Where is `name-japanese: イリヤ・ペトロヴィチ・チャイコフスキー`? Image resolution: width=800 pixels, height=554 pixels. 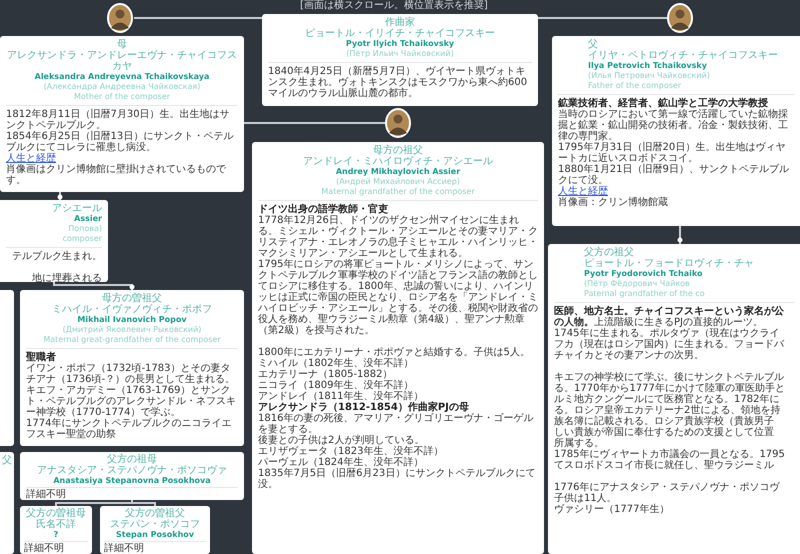
name-japanese: イリヤ・ペトロヴィチ・チャイコフスキー is located at coordinates (683, 55).